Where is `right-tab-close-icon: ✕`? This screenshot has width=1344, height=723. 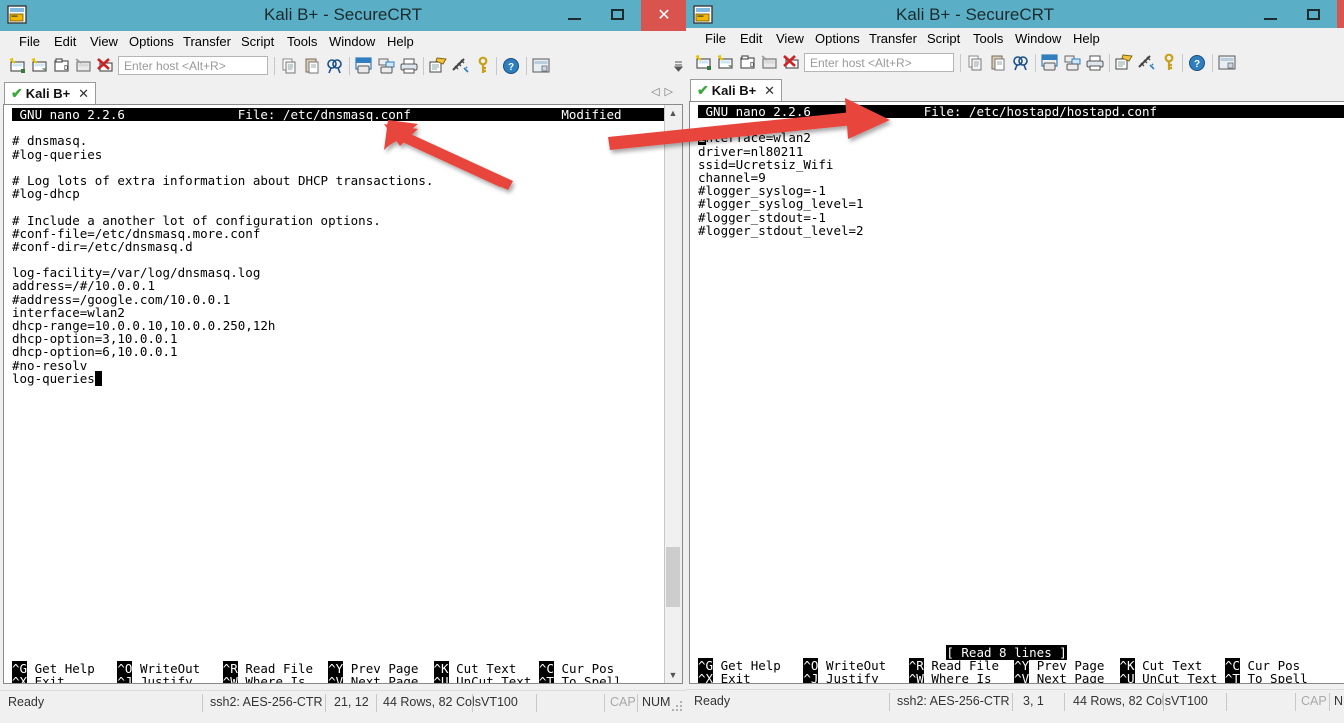
right-tab-close-icon: ✕ is located at coordinates (769, 90).